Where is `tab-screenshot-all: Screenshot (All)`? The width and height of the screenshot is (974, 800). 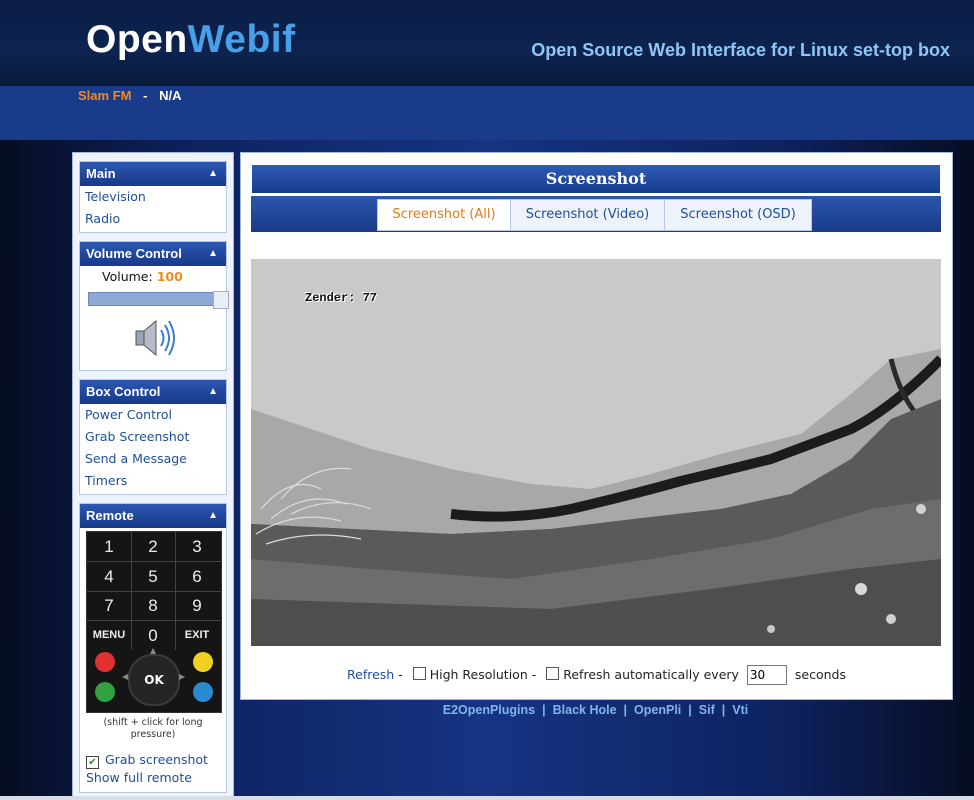
tab-screenshot-all: Screenshot (All) is located at coordinates (444, 215).